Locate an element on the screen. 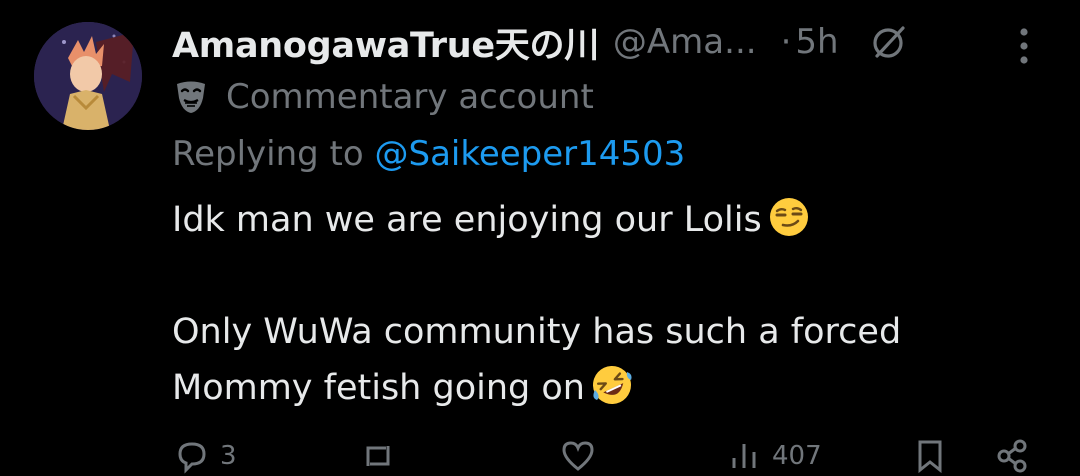  more-icon is located at coordinates (1024, 46).